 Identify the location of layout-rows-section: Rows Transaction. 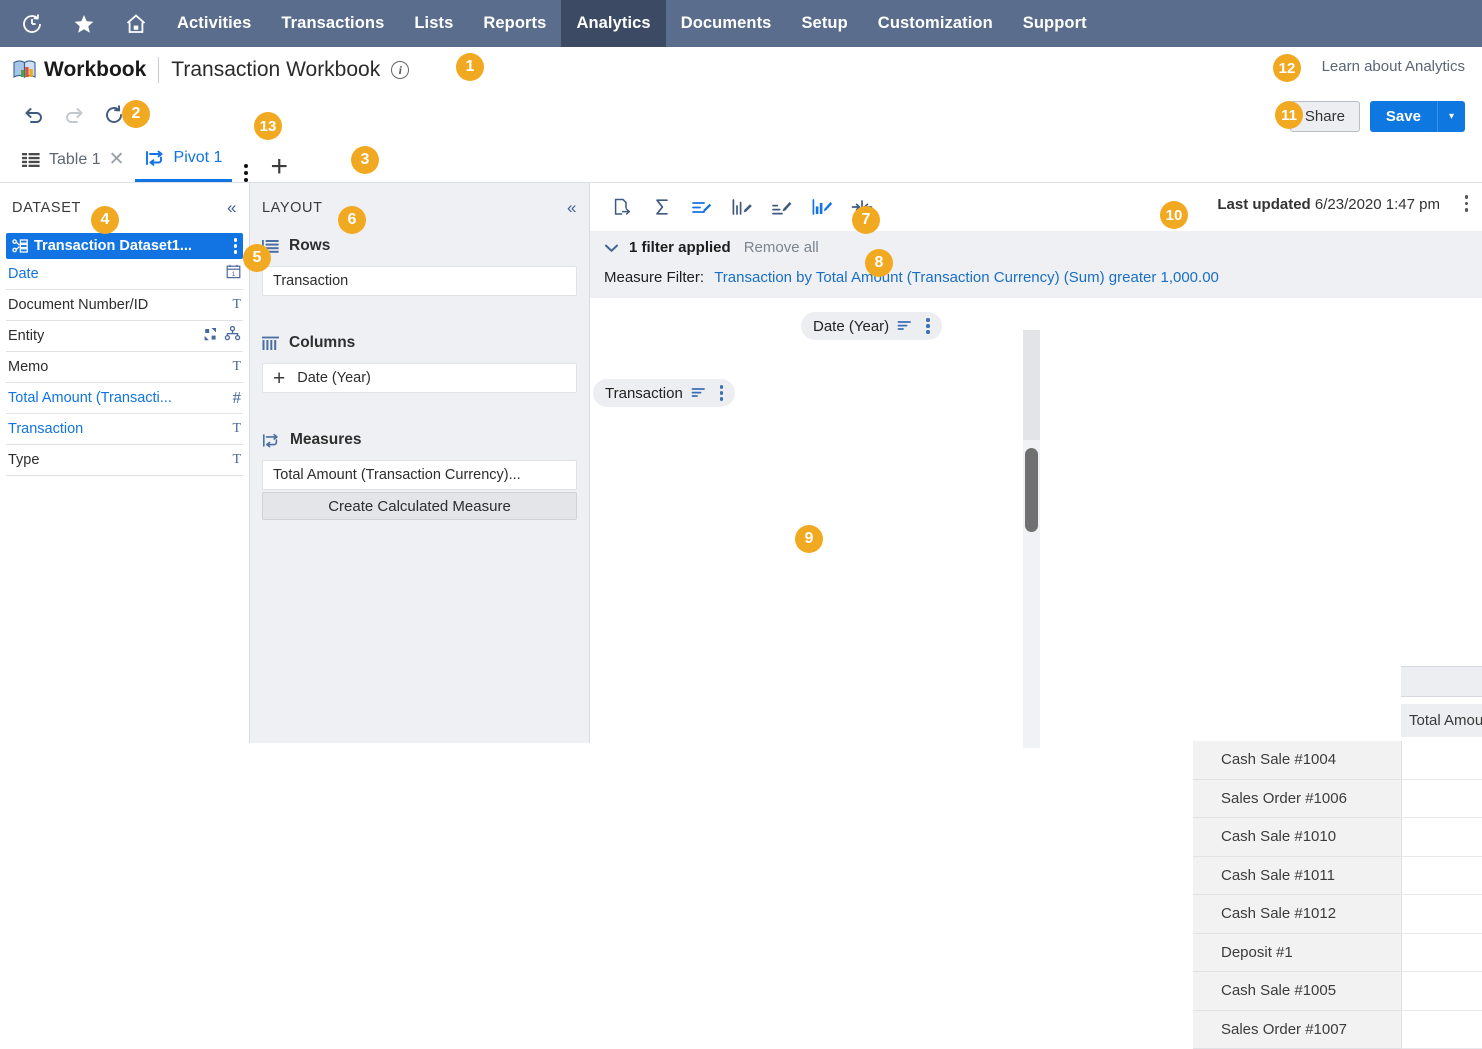
(419, 266).